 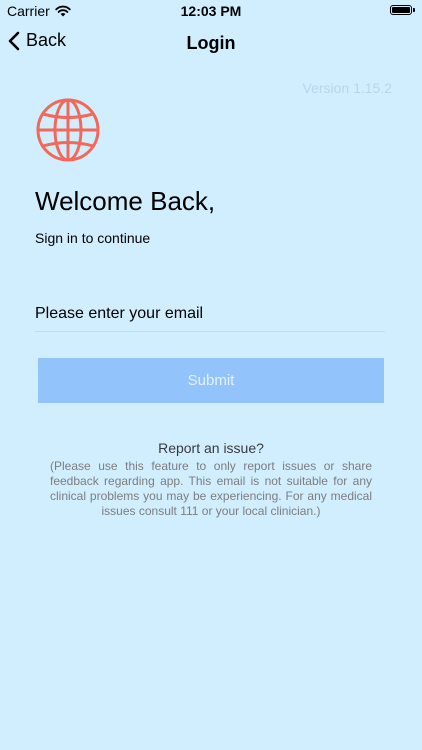 I want to click on navigation-bar: Back Login, so click(x=211, y=44).